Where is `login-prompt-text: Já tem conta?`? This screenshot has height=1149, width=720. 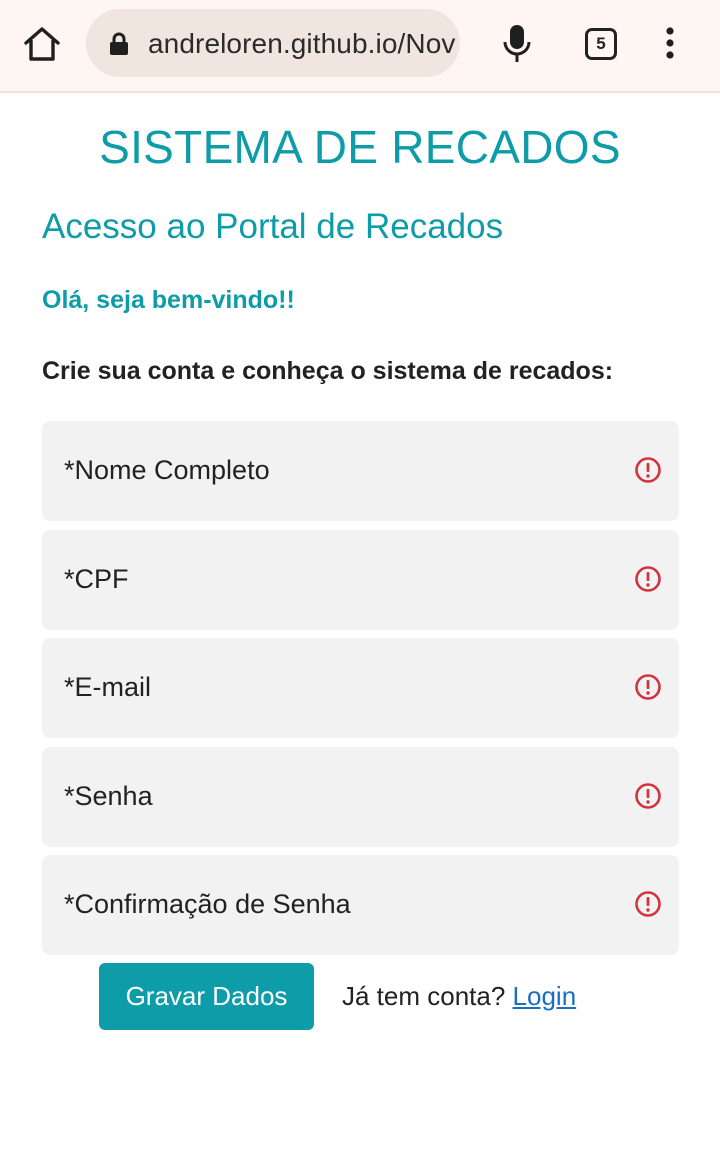
login-prompt-text: Já tem conta? is located at coordinates (424, 996).